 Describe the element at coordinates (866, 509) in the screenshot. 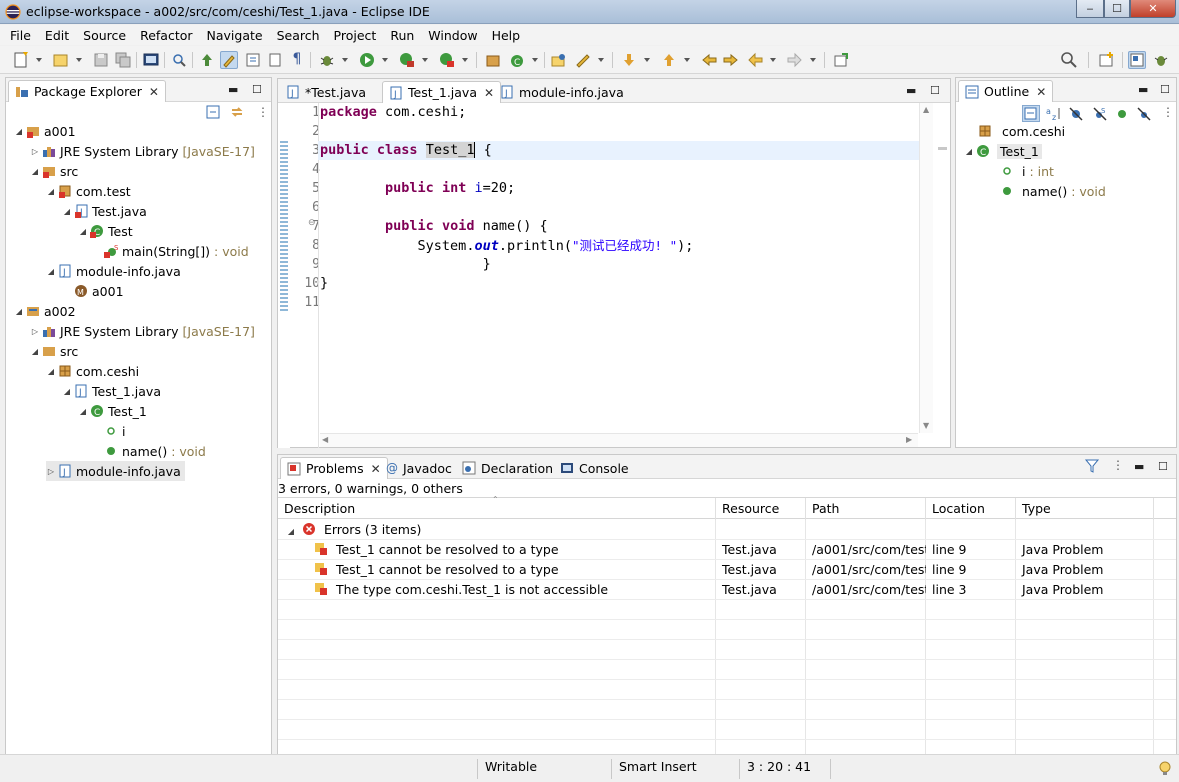

I see `column-header-path: Path` at that location.